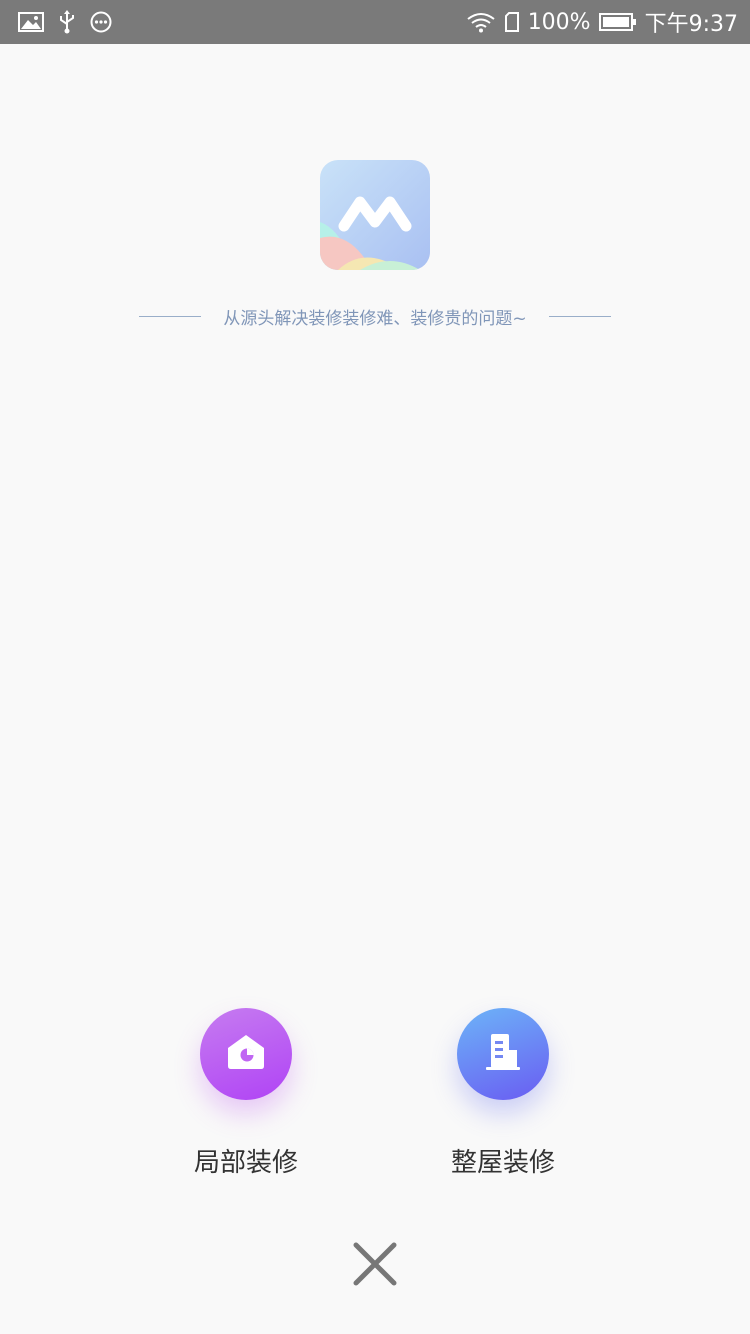 The height and width of the screenshot is (1334, 750). Describe the element at coordinates (579, 316) in the screenshot. I see `tagline-divider-right` at that location.